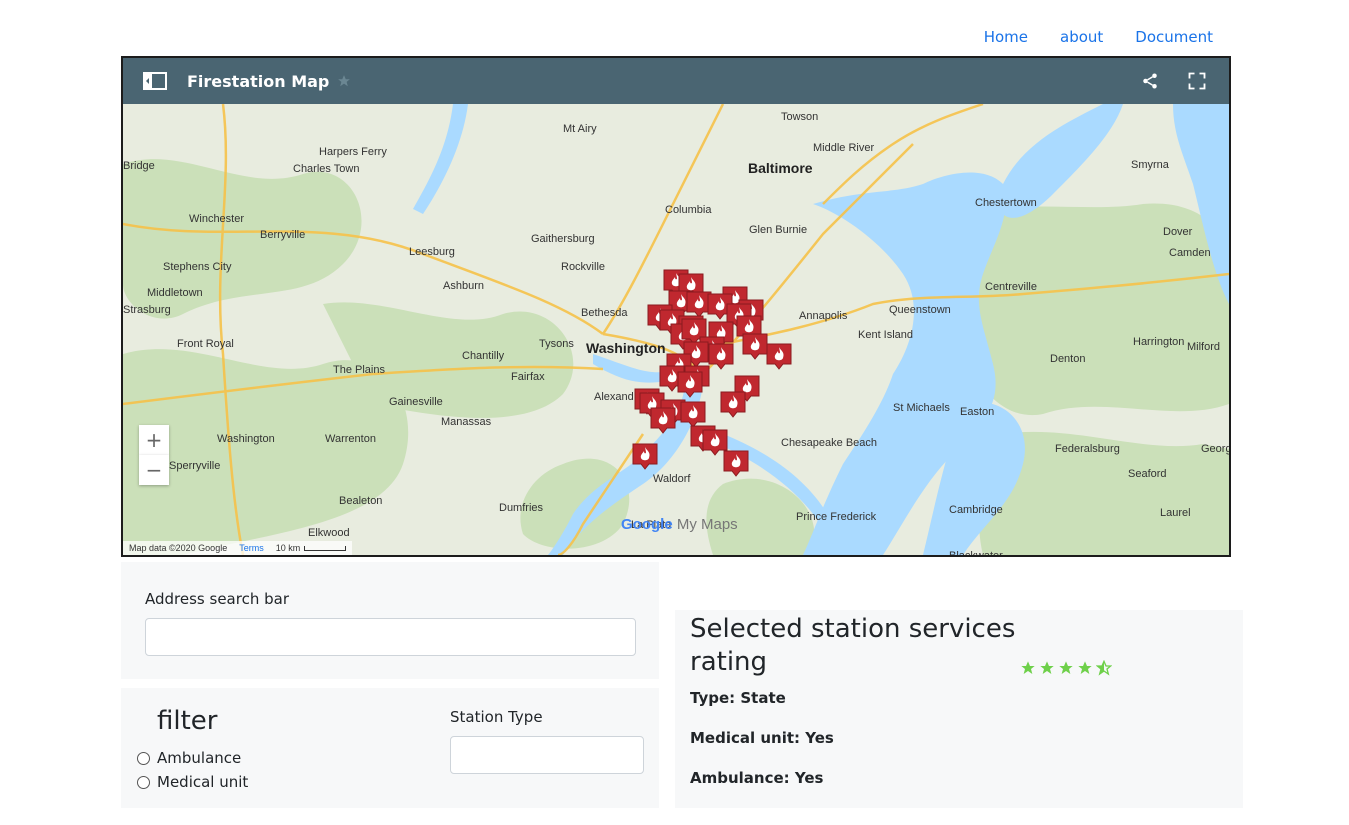 The image size is (1349, 825). What do you see at coordinates (416, 402) in the screenshot?
I see `map-place-label: Gainesville` at bounding box center [416, 402].